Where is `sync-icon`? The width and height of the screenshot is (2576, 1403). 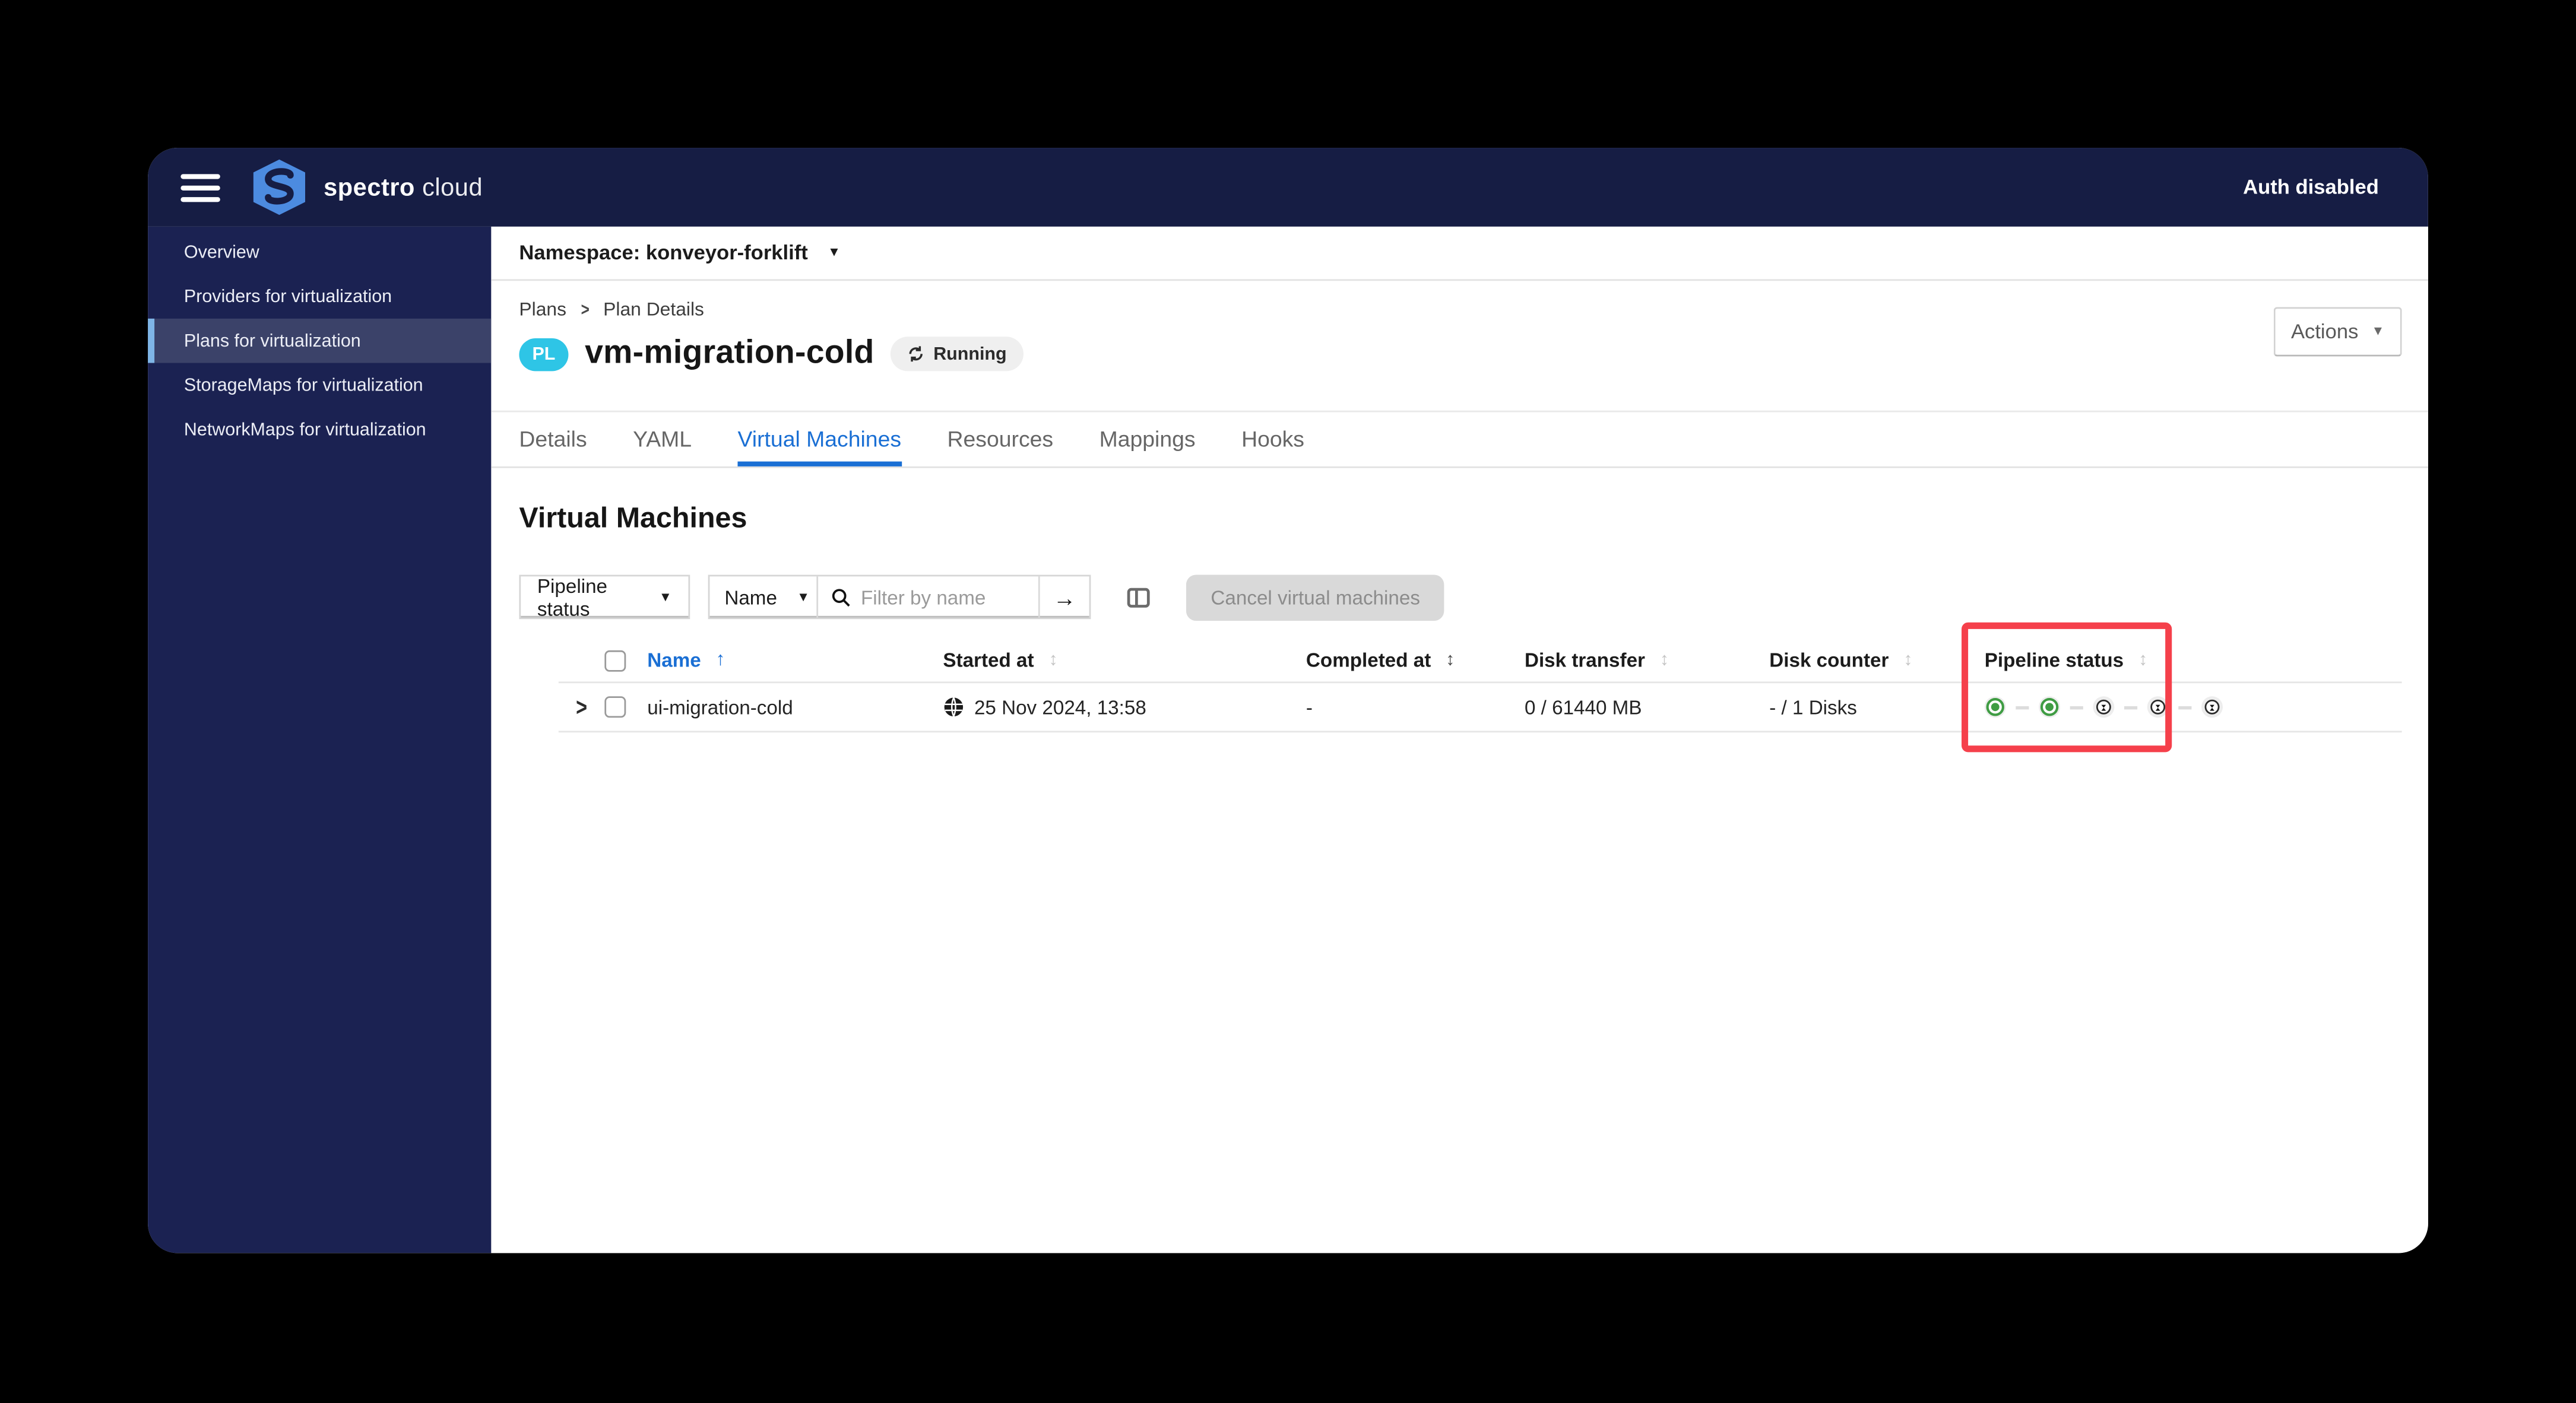
sync-icon is located at coordinates (916, 354).